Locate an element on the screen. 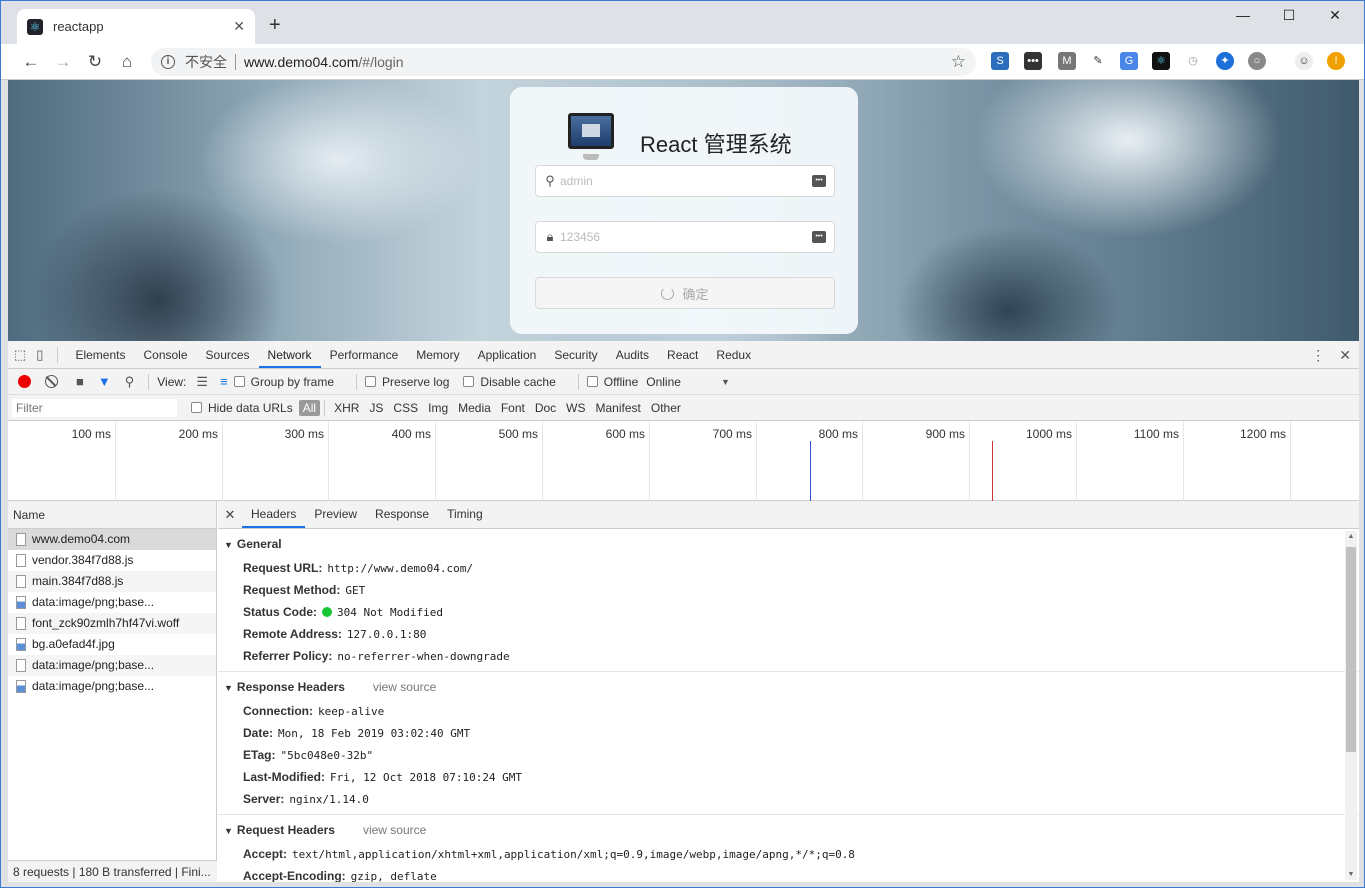 This screenshot has width=1365, height=888. capture-screenshots-icon: ■ is located at coordinates (80, 381).